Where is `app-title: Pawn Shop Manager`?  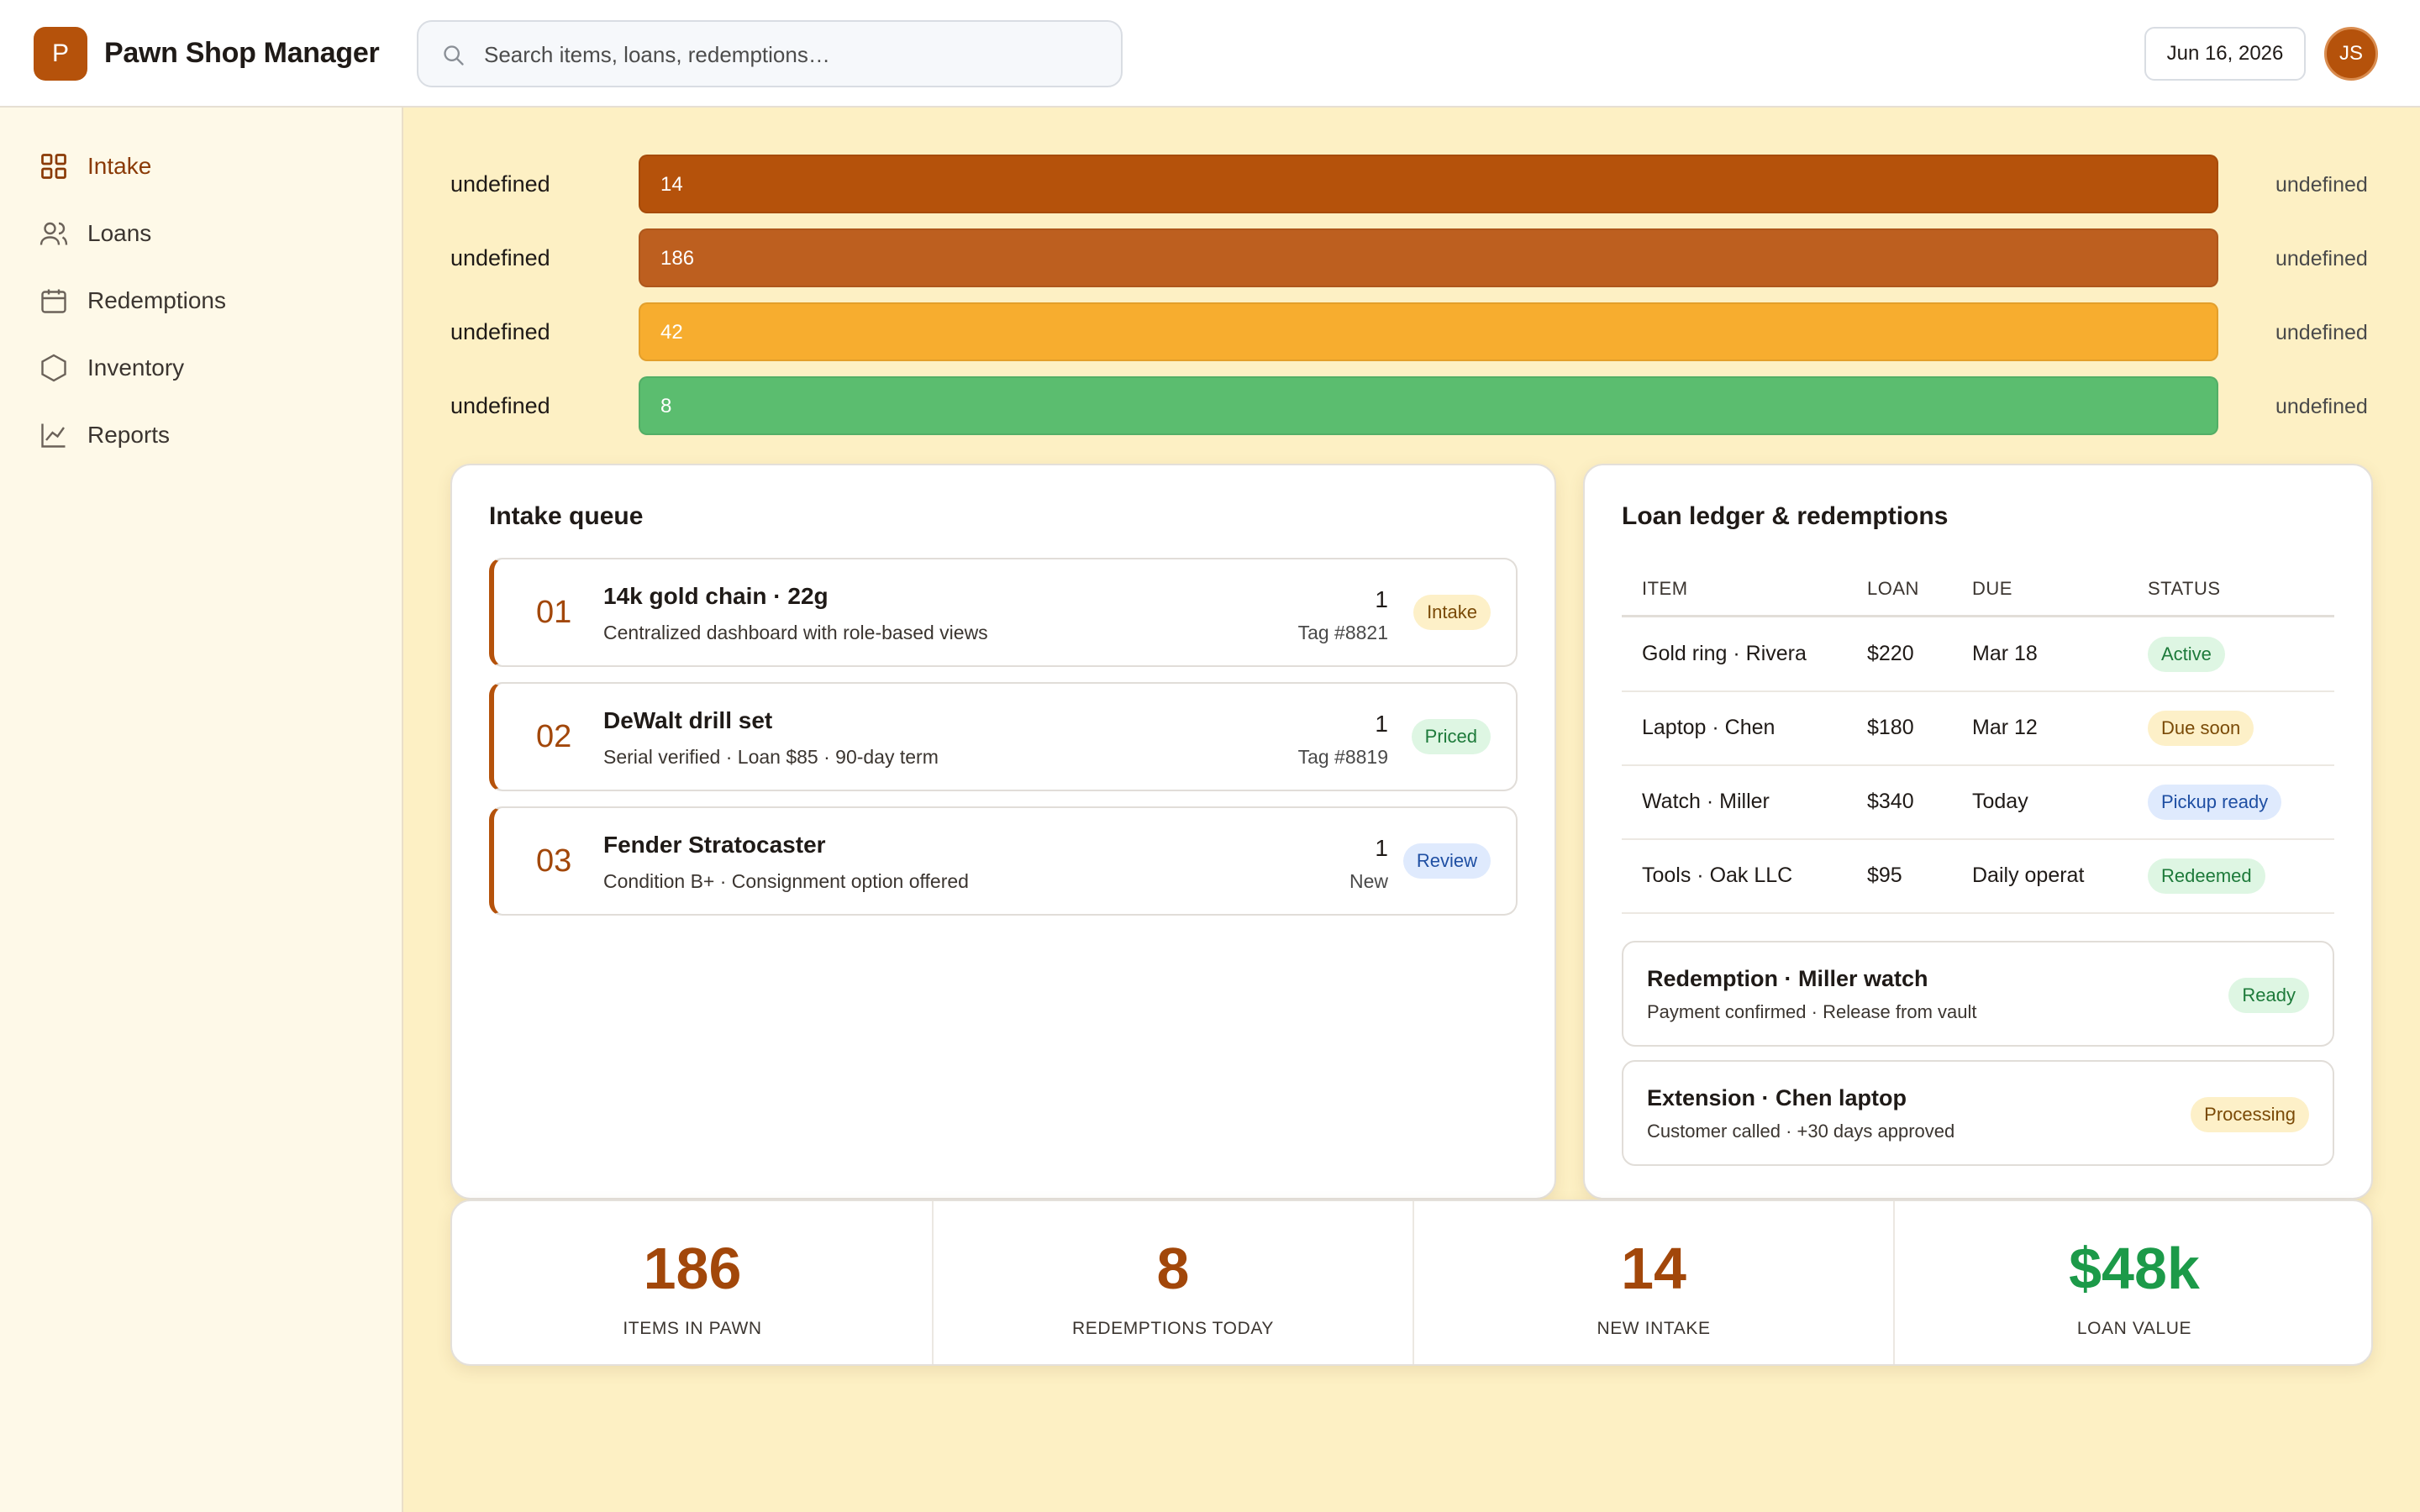
app-title: Pawn Shop Manager is located at coordinates (242, 53).